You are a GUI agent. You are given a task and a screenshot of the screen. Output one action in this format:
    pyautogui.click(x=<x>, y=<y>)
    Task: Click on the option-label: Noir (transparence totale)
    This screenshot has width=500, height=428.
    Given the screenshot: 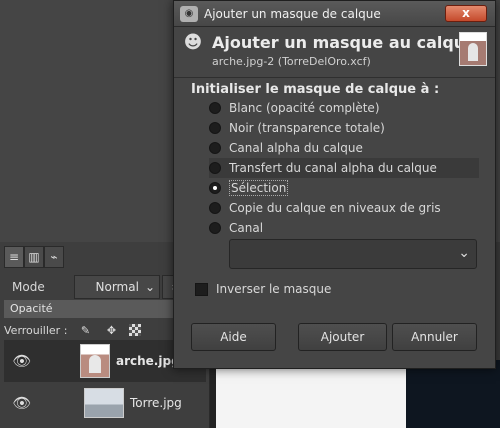 What is the action you would take?
    pyautogui.click(x=307, y=128)
    